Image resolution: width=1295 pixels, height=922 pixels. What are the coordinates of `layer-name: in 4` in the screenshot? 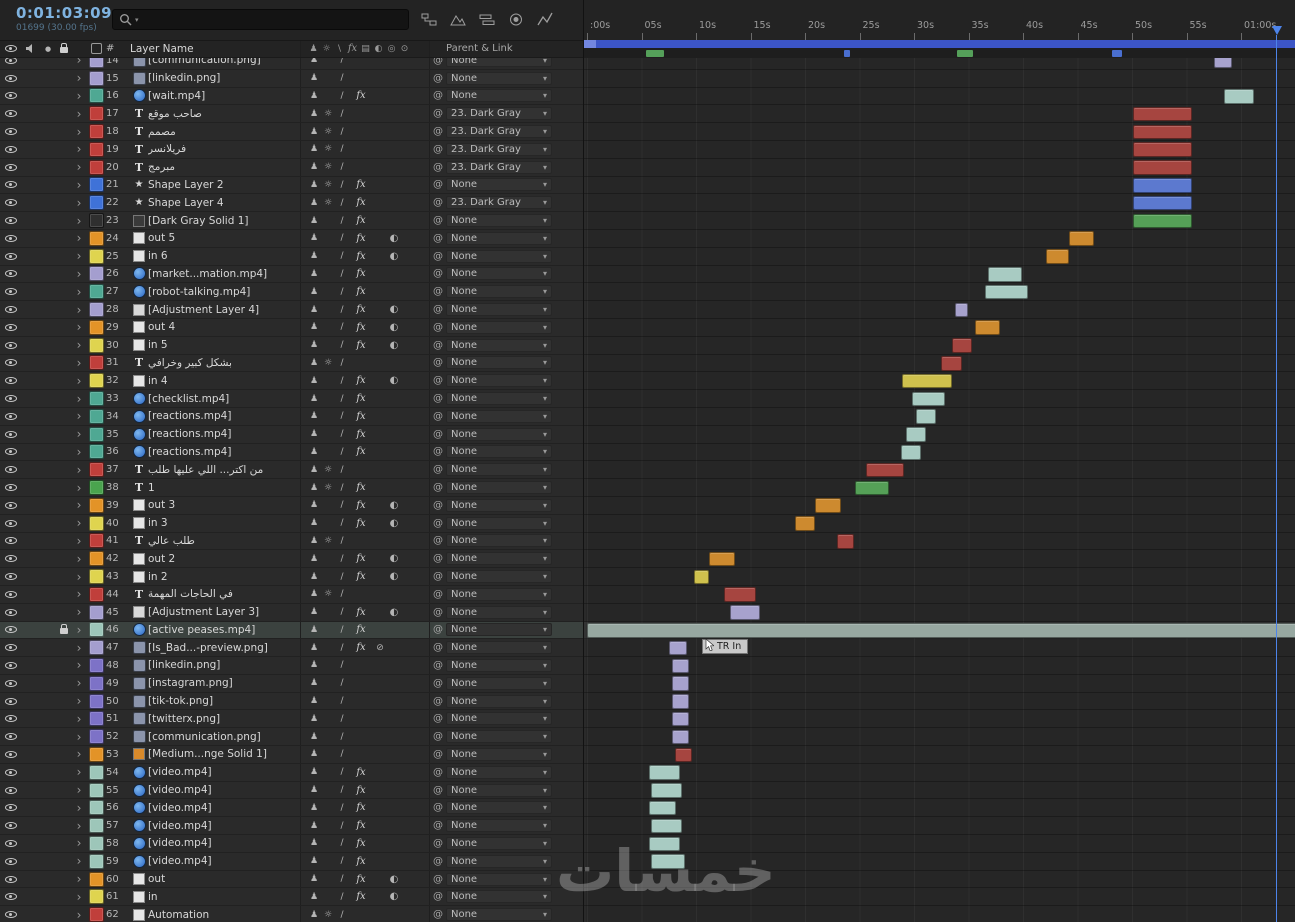 It's located at (224, 380).